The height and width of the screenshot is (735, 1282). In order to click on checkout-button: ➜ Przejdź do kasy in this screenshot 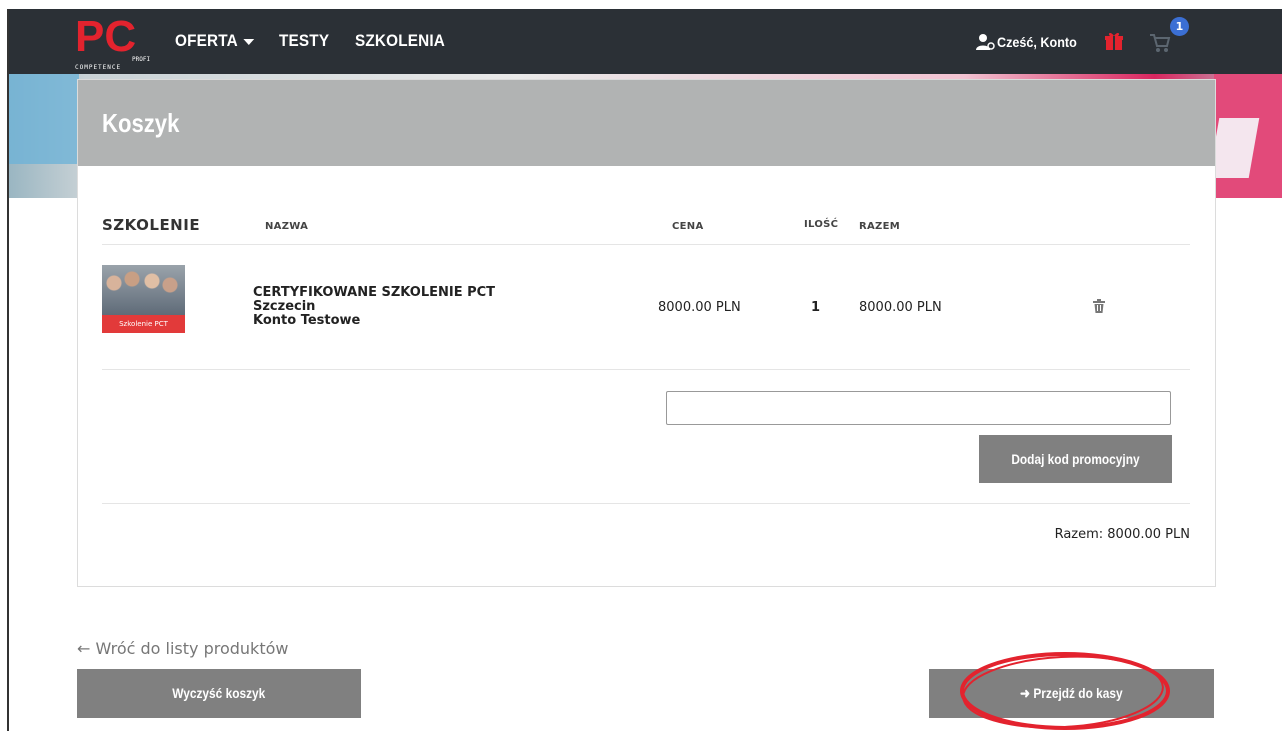, I will do `click(1071, 693)`.